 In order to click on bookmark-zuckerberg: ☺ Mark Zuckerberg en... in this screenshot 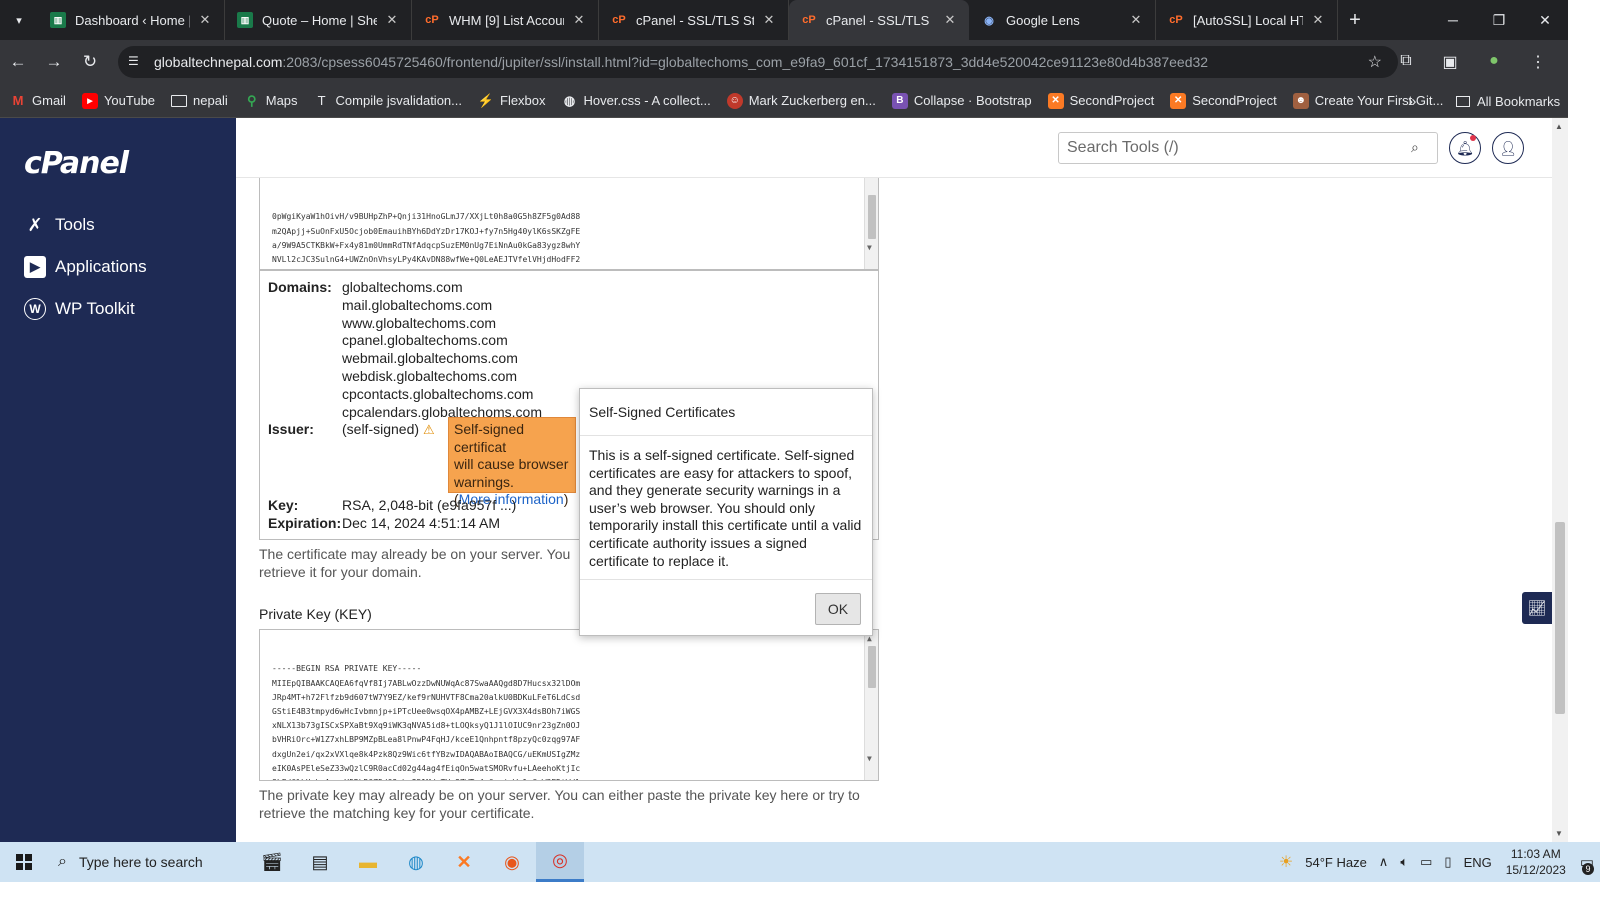, I will do `click(801, 100)`.